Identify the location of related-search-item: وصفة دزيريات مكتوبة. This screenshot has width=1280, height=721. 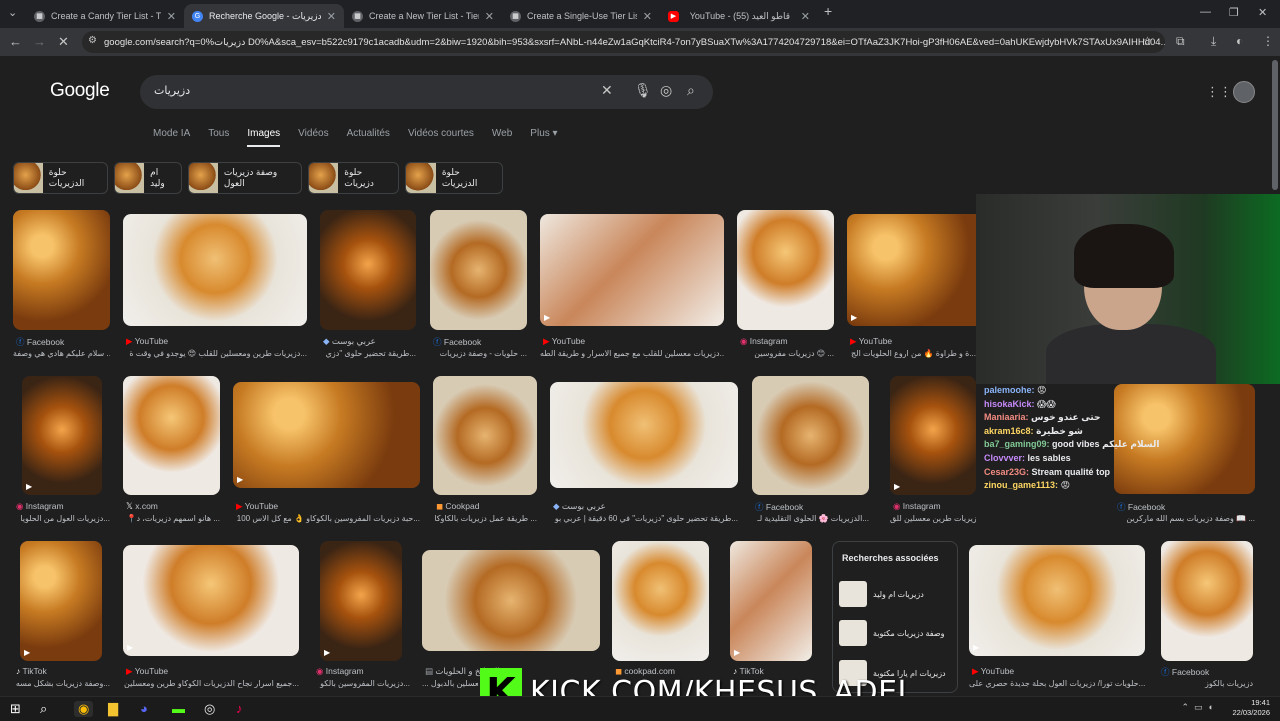
(895, 633).